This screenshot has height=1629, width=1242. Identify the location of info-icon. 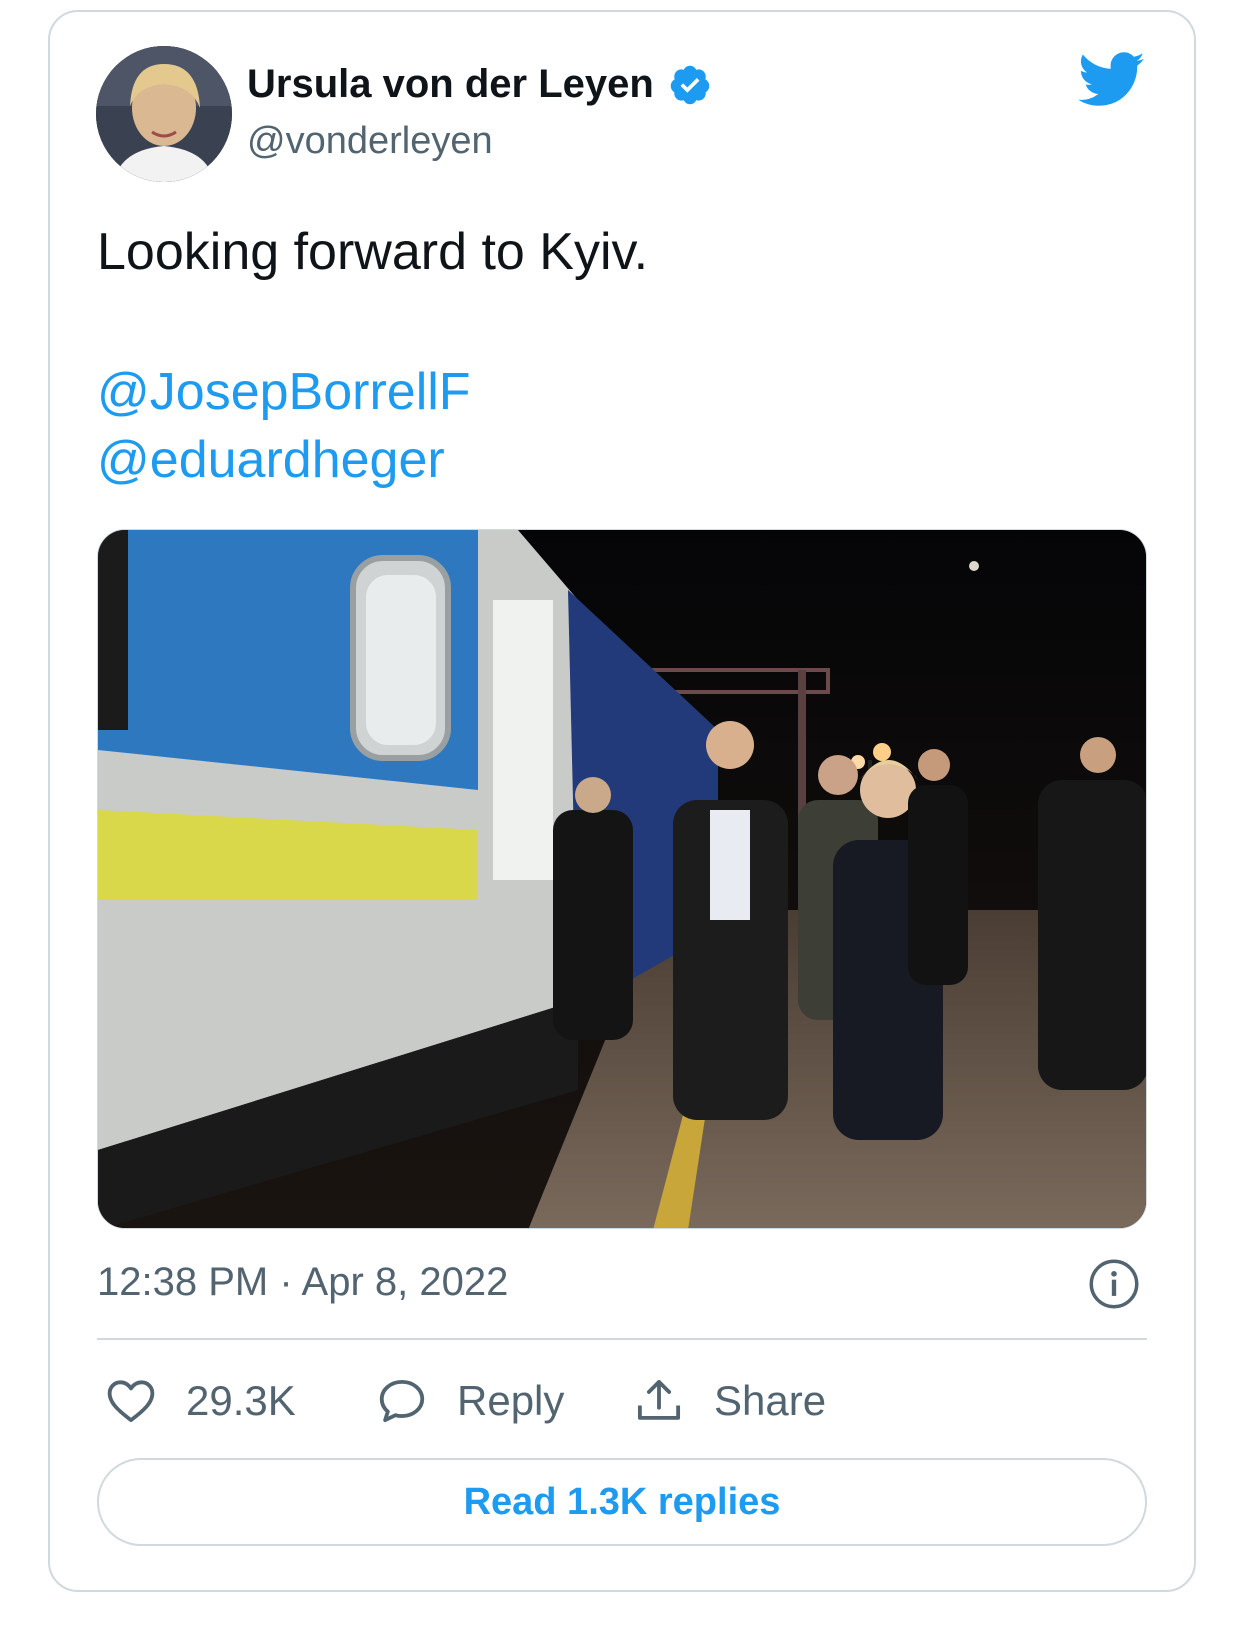
(1114, 1284).